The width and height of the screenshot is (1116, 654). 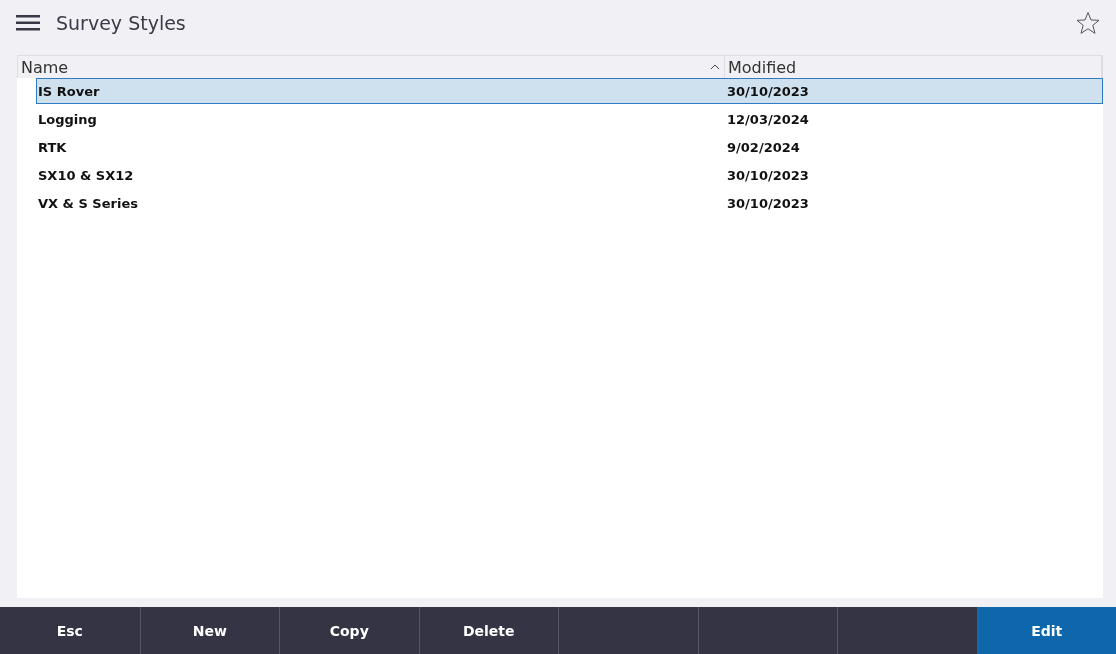 What do you see at coordinates (1088, 23) in the screenshot?
I see `star-icon` at bounding box center [1088, 23].